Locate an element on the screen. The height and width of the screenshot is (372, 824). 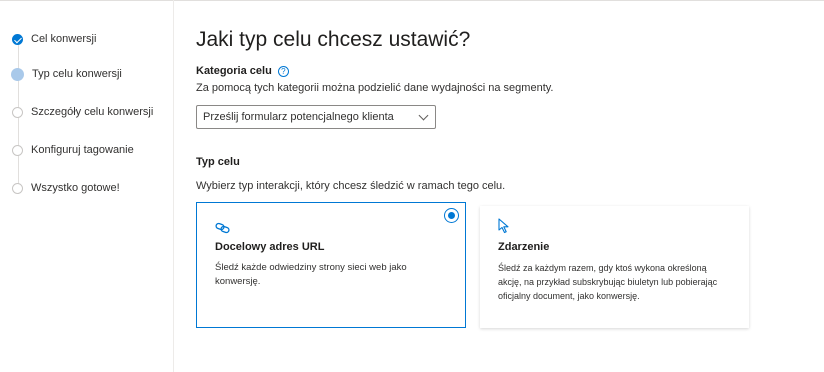
goal-type-label: Typ celu is located at coordinates (218, 162).